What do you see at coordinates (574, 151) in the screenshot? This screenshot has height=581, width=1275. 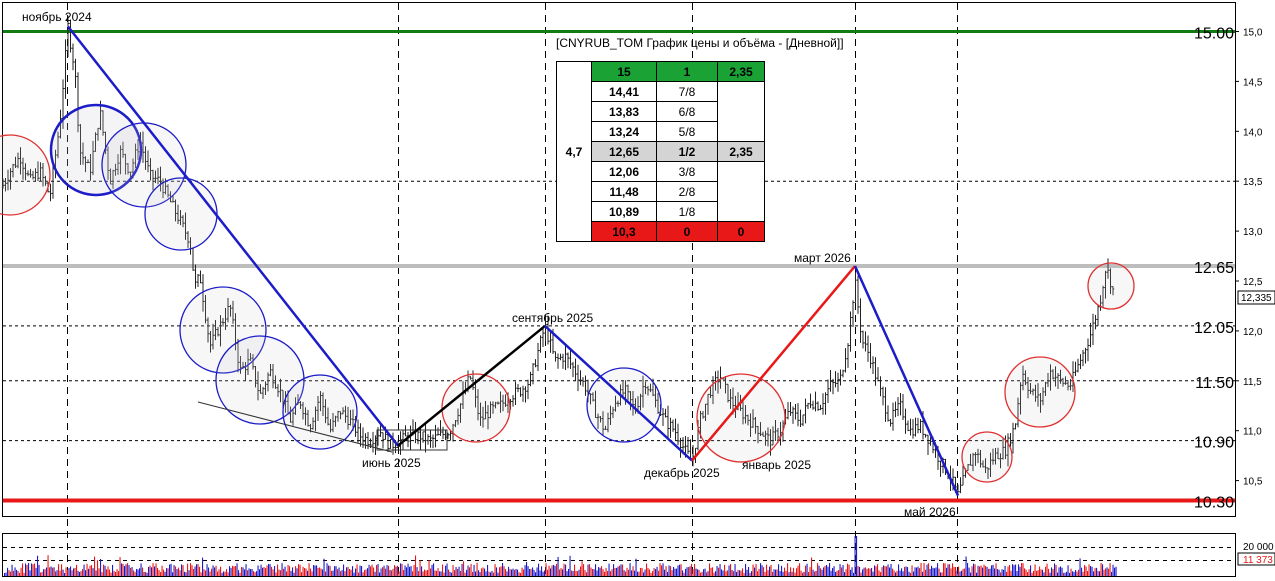 I see `gann-side-label: 4,7` at bounding box center [574, 151].